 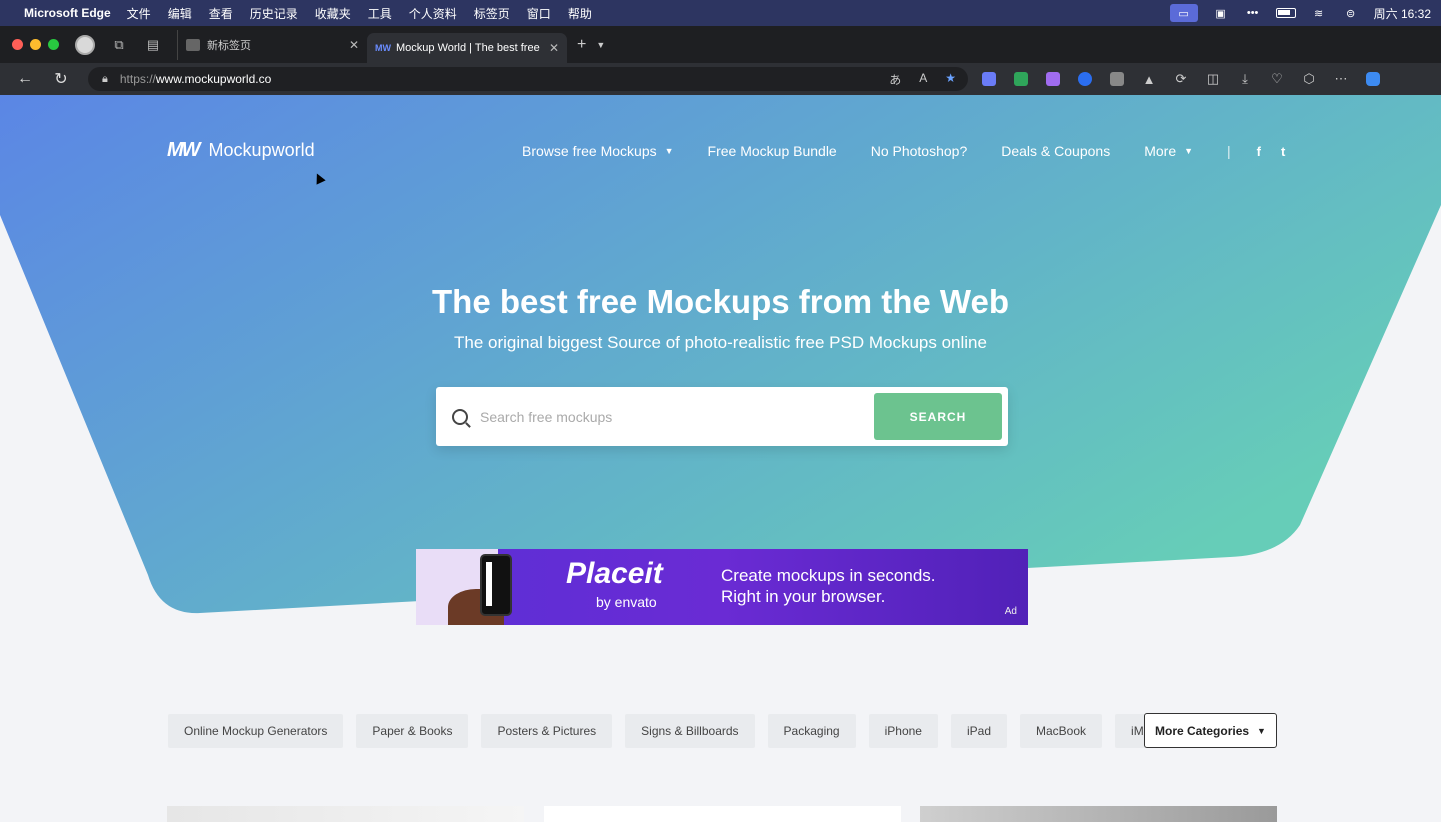 What do you see at coordinates (272, 44) in the screenshot?
I see `tab-new-tab: 新标签页 ✕` at bounding box center [272, 44].